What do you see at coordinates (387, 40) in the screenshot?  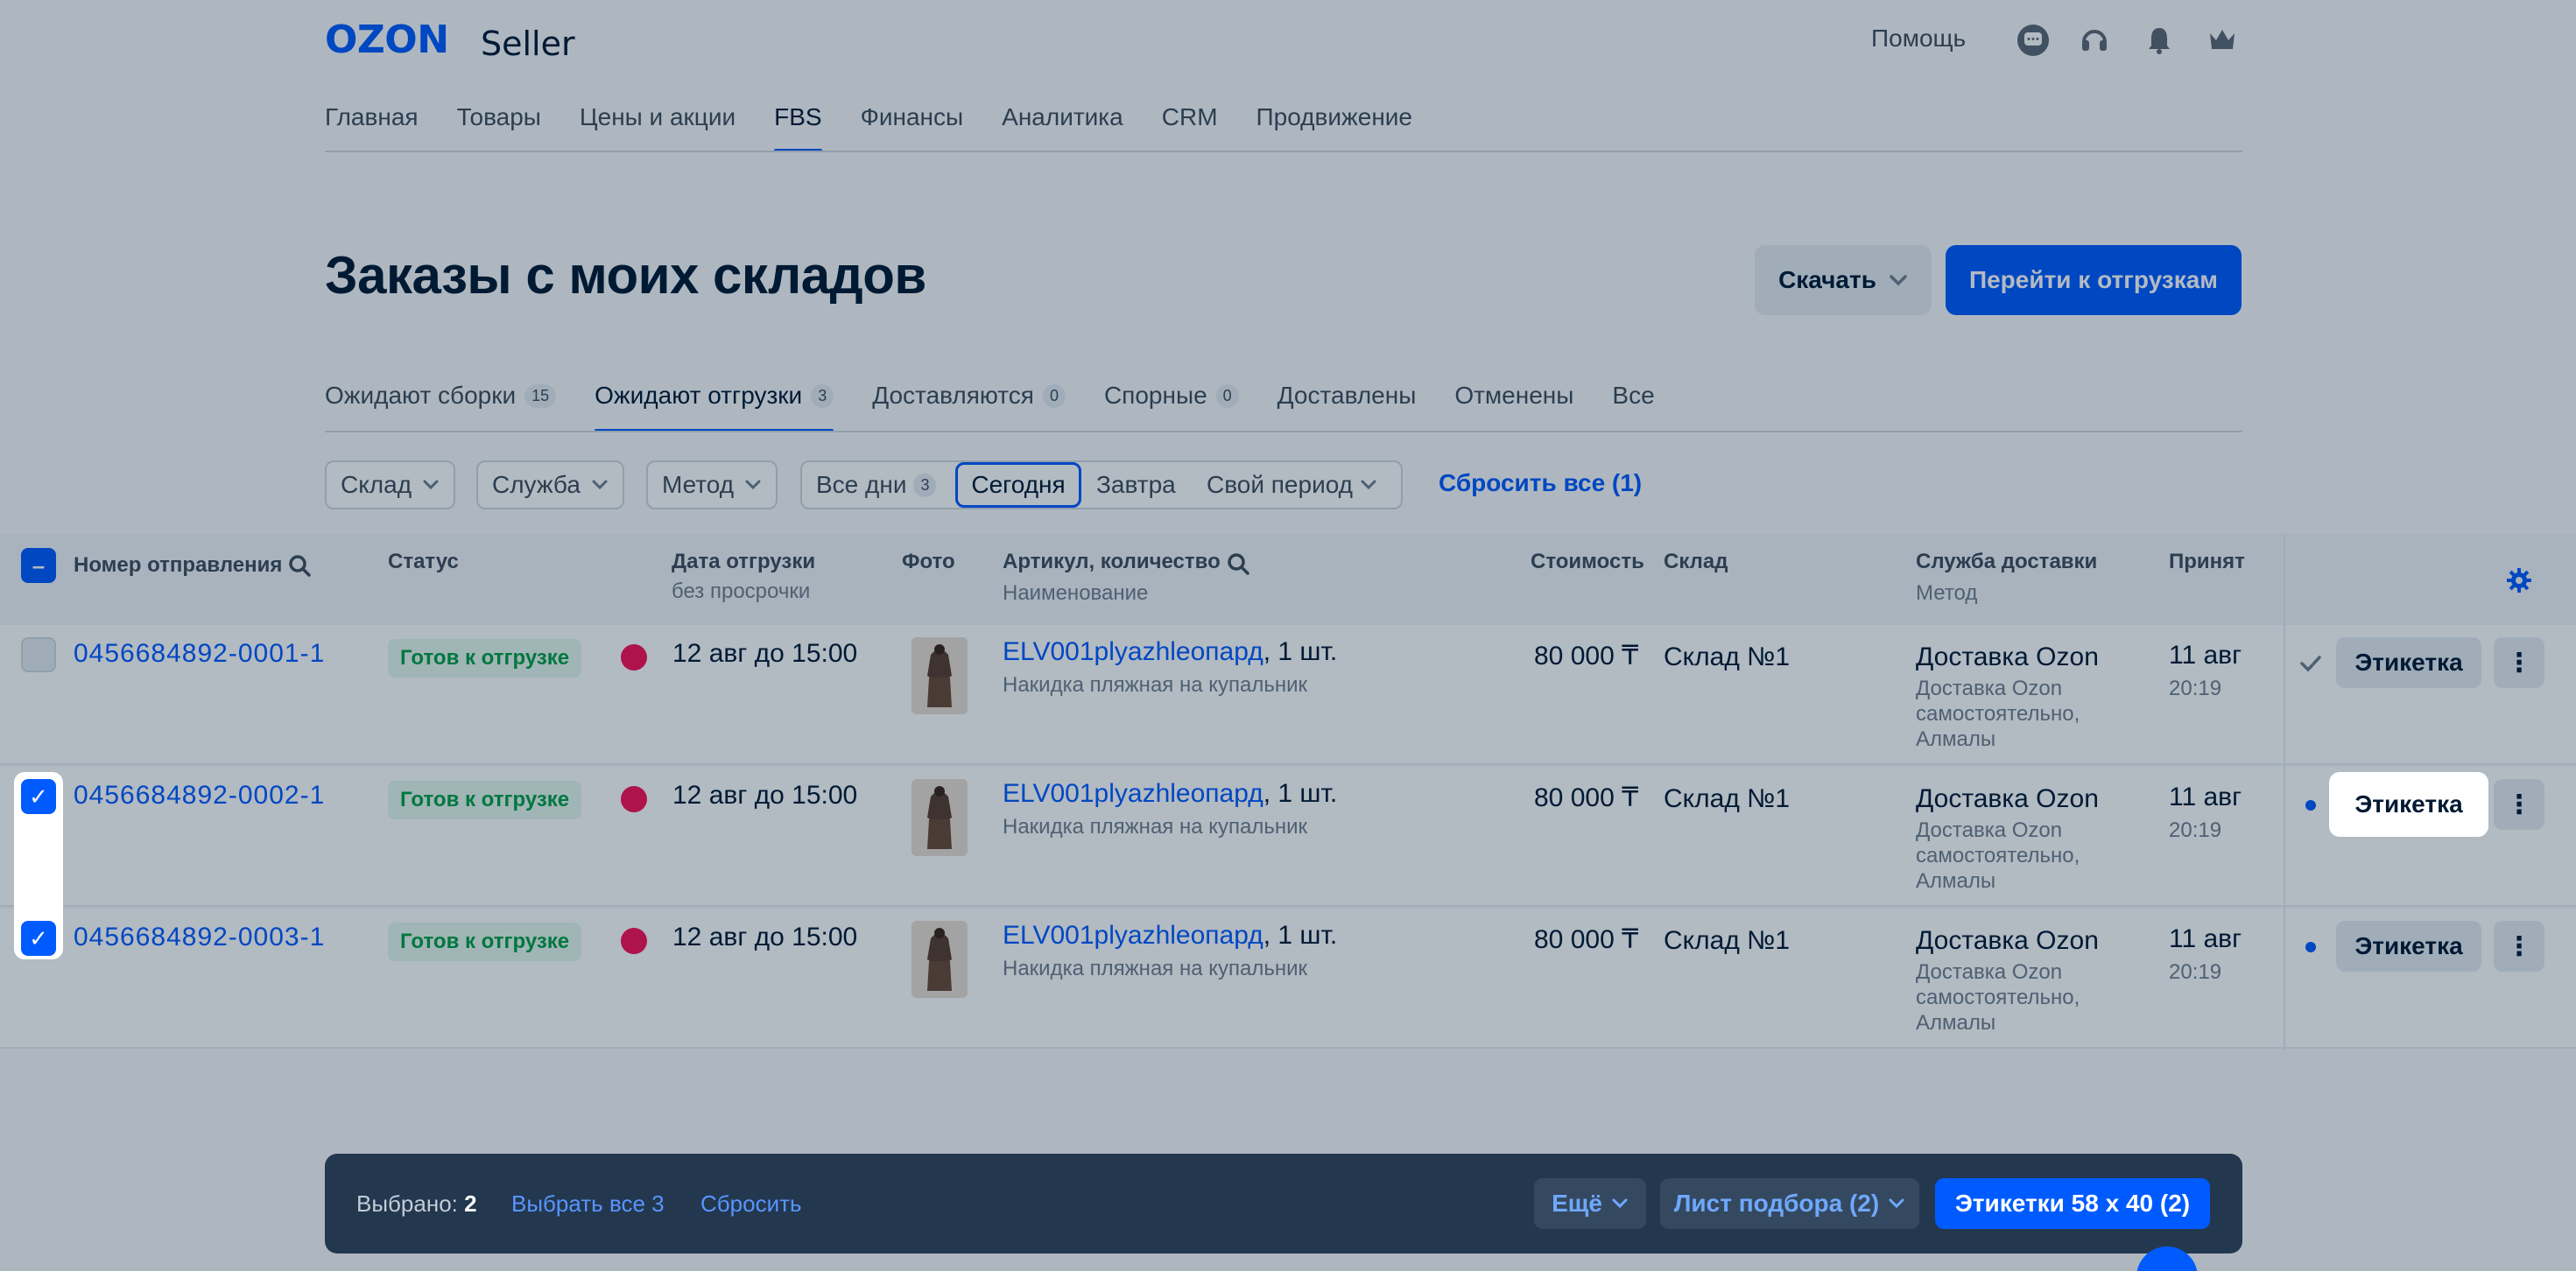 I see `ozon-logo: OZON` at bounding box center [387, 40].